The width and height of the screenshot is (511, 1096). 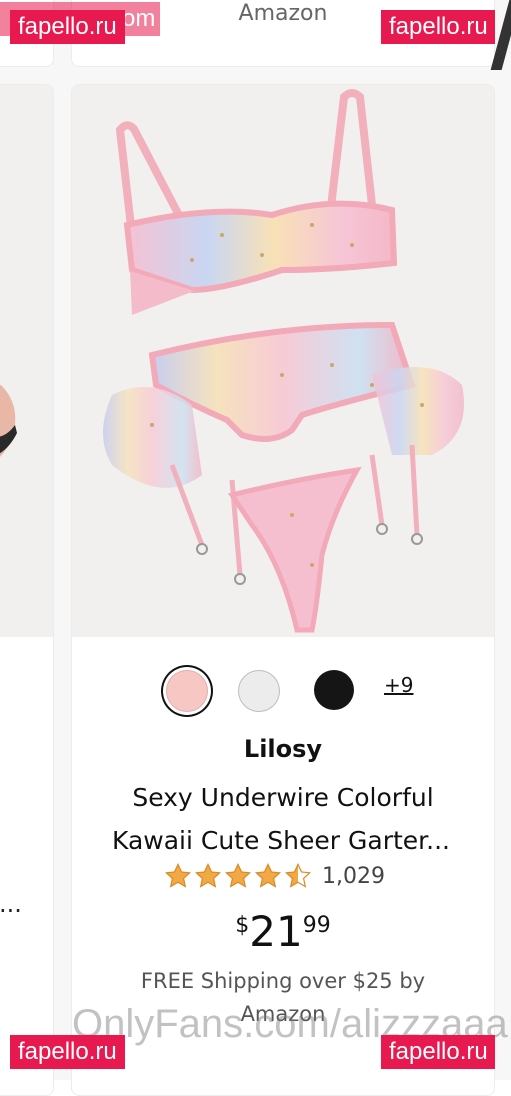 What do you see at coordinates (316, 925) in the screenshot?
I see `price-fraction: 99` at bounding box center [316, 925].